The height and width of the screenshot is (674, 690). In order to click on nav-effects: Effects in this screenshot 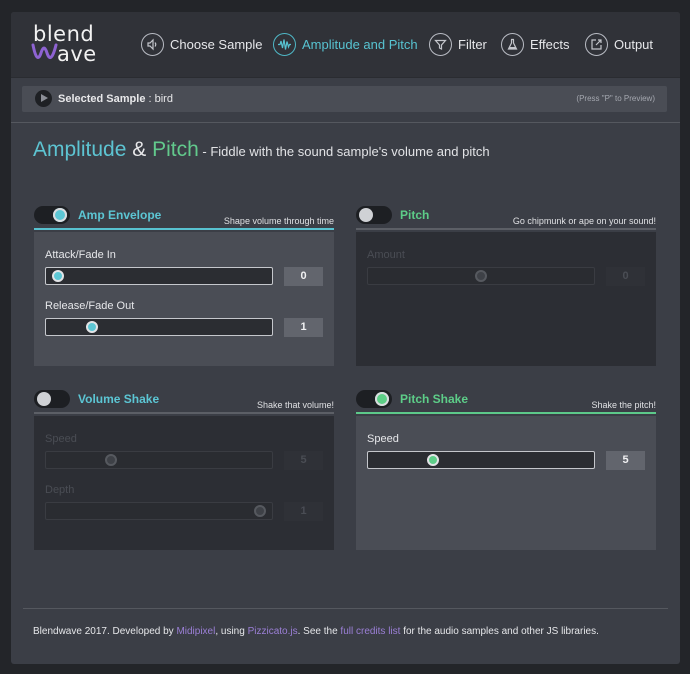, I will do `click(535, 44)`.